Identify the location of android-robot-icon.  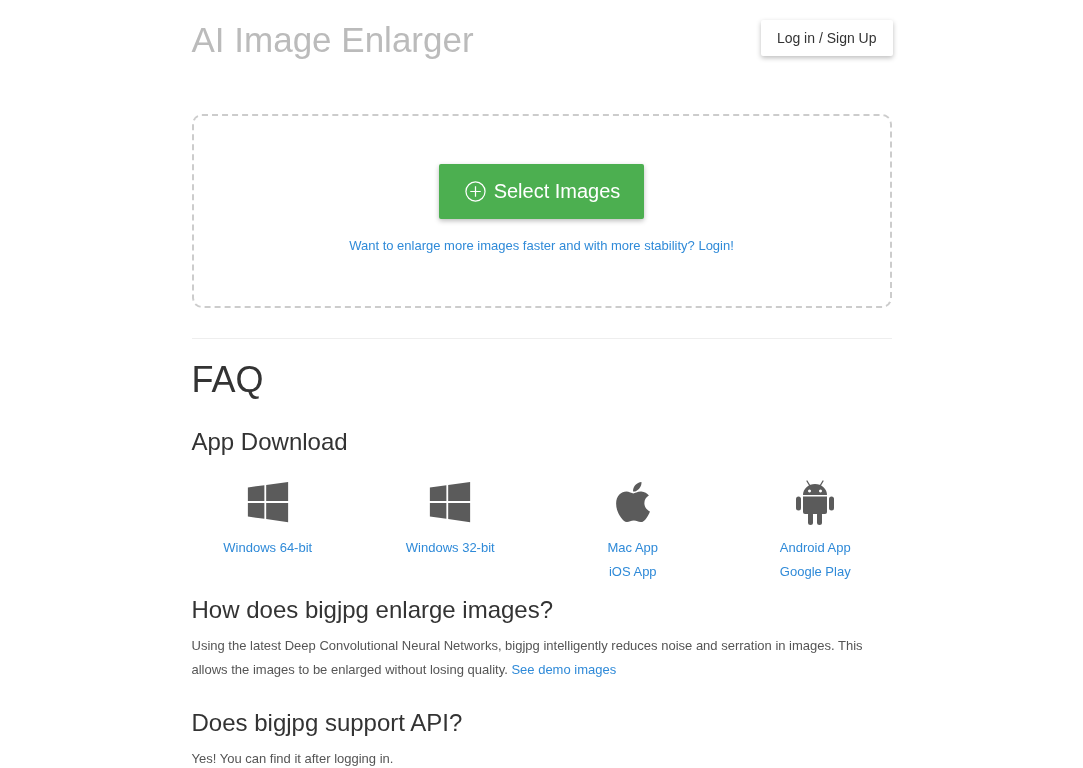
(815, 502).